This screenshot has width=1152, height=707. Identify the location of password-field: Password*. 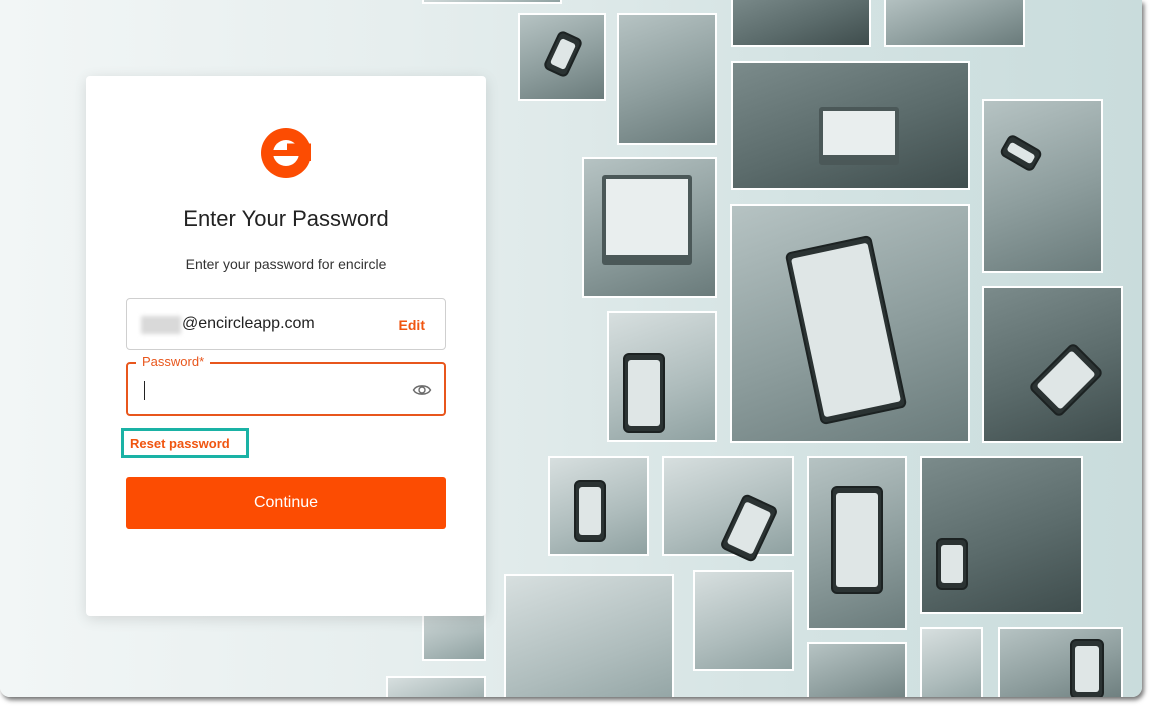
(286, 385).